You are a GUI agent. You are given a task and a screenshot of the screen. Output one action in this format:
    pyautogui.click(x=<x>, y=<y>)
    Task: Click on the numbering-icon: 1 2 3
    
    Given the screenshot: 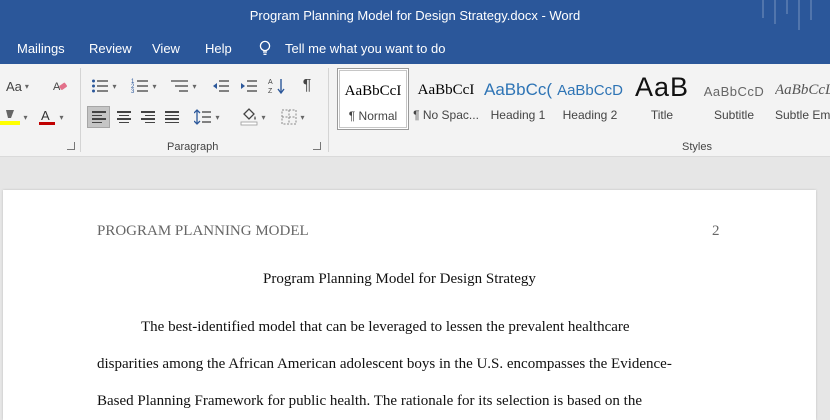 What is the action you would take?
    pyautogui.click(x=140, y=86)
    